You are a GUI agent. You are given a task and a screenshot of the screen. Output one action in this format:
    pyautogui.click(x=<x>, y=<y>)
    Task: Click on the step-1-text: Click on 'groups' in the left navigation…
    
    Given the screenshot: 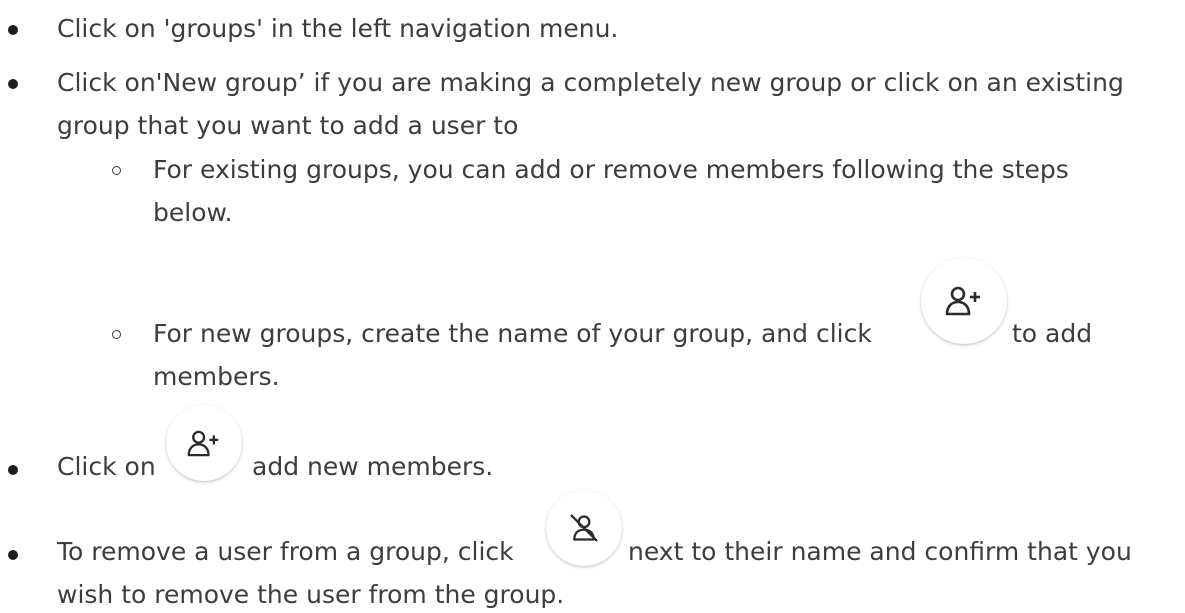 What is the action you would take?
    pyautogui.click(x=338, y=28)
    